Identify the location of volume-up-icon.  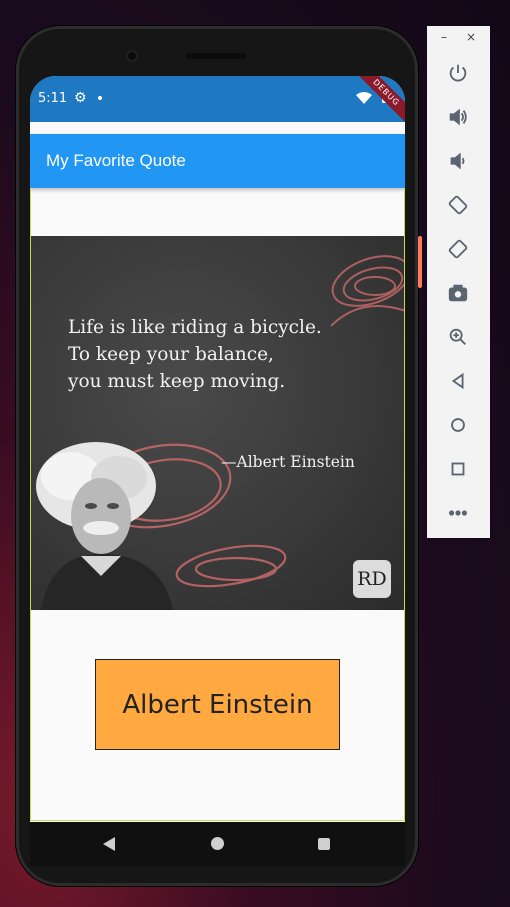
(458, 117).